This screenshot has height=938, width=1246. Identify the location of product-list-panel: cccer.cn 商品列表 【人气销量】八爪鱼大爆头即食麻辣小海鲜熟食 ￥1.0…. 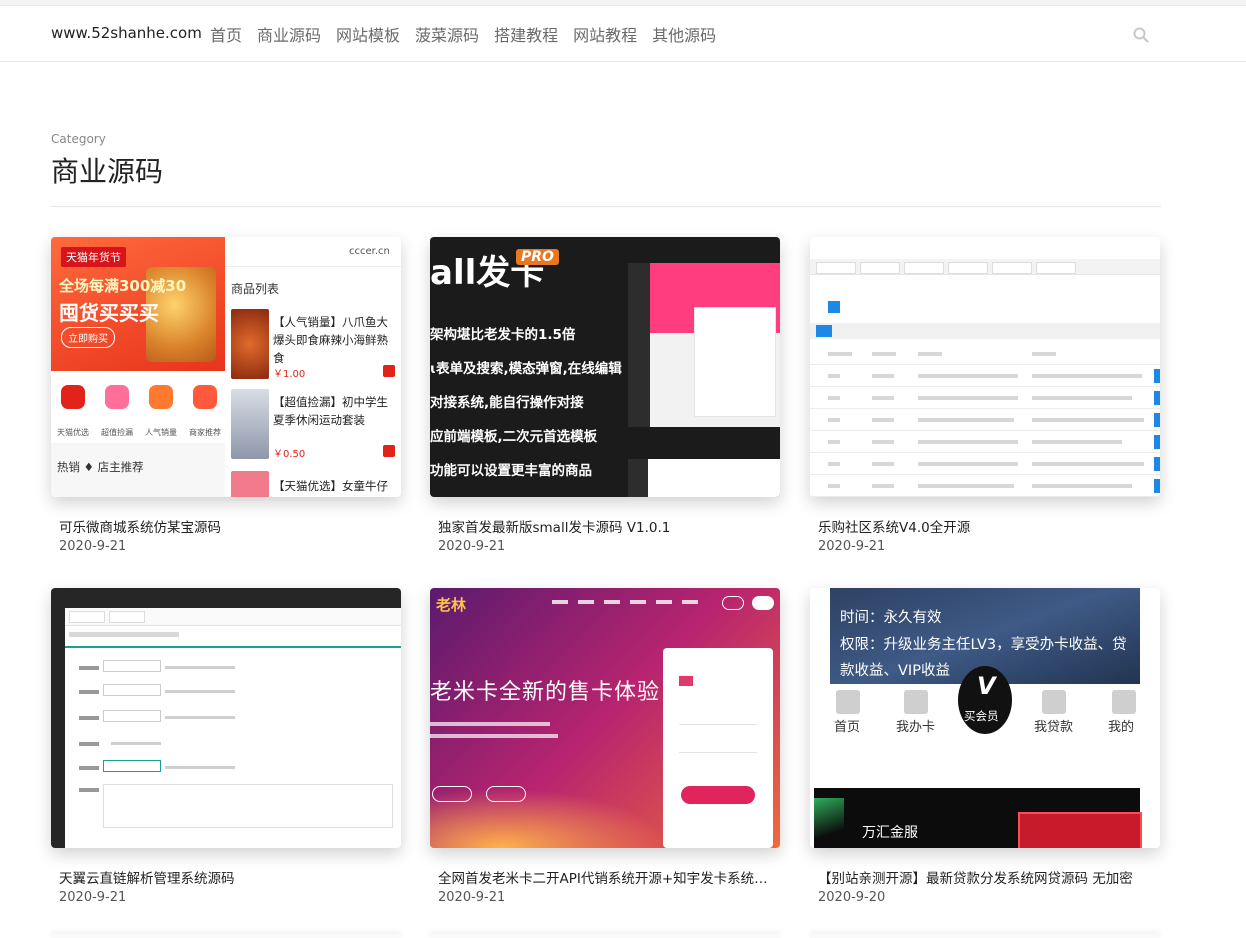
(313, 367).